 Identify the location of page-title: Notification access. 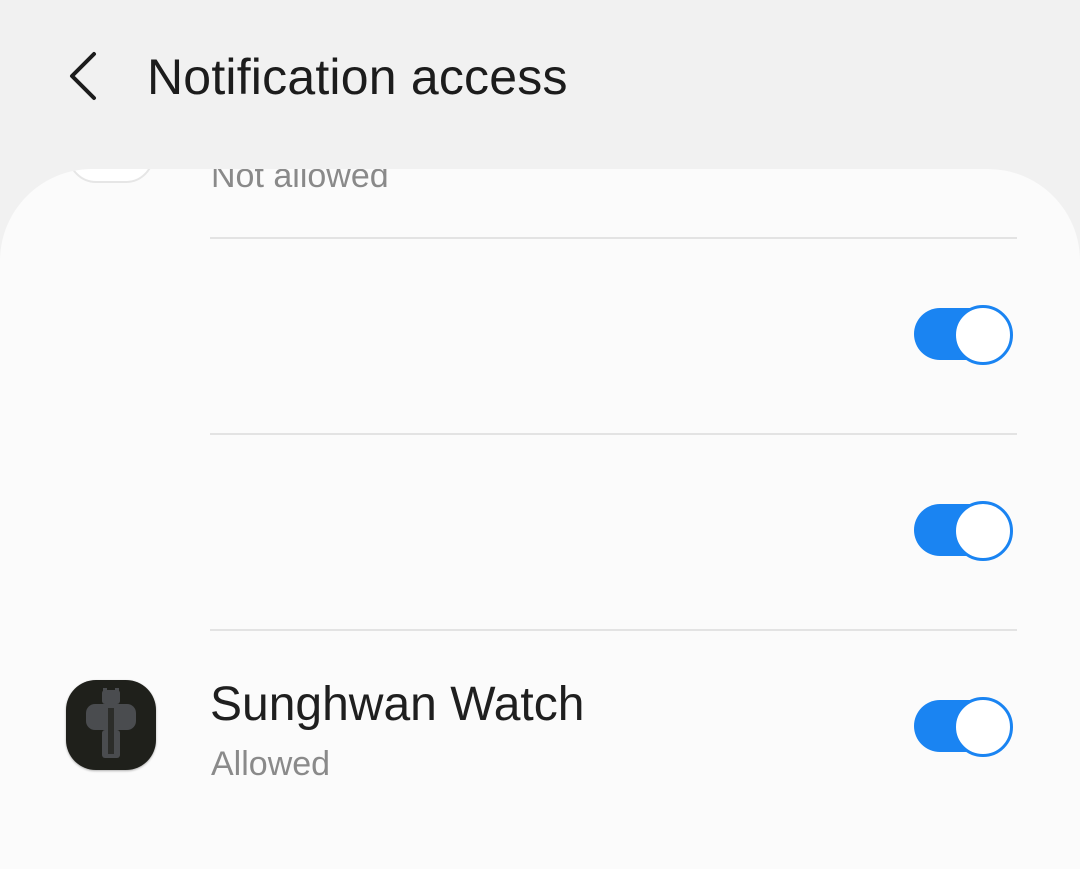
(357, 77).